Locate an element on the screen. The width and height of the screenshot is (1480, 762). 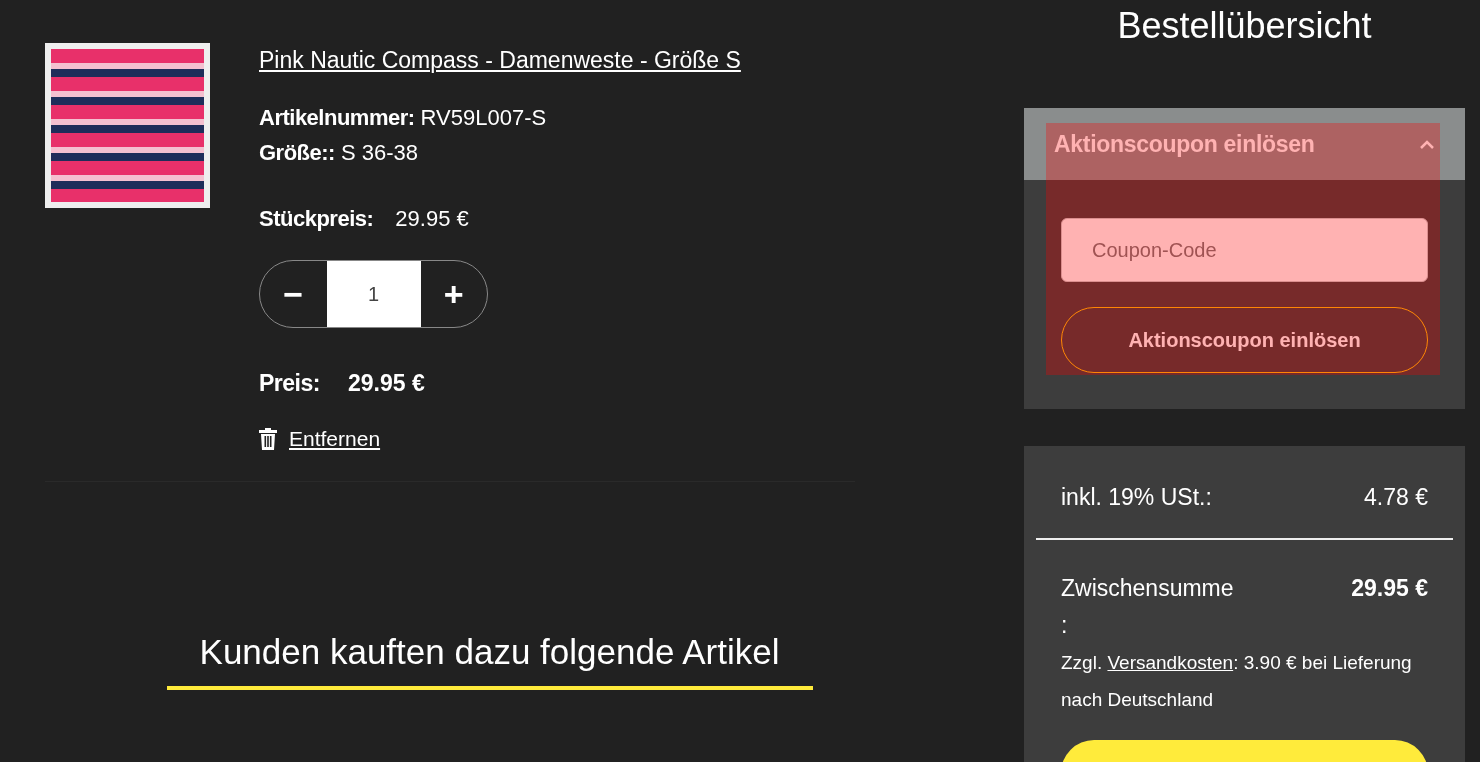
unit-price-value: 29.95 € is located at coordinates (432, 218).